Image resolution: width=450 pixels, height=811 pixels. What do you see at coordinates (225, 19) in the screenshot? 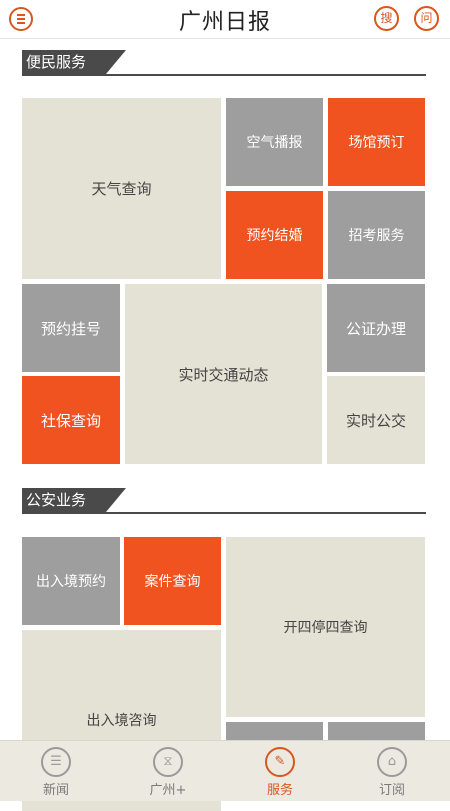
I see `top-header: 广州日报 搜 问` at bounding box center [225, 19].